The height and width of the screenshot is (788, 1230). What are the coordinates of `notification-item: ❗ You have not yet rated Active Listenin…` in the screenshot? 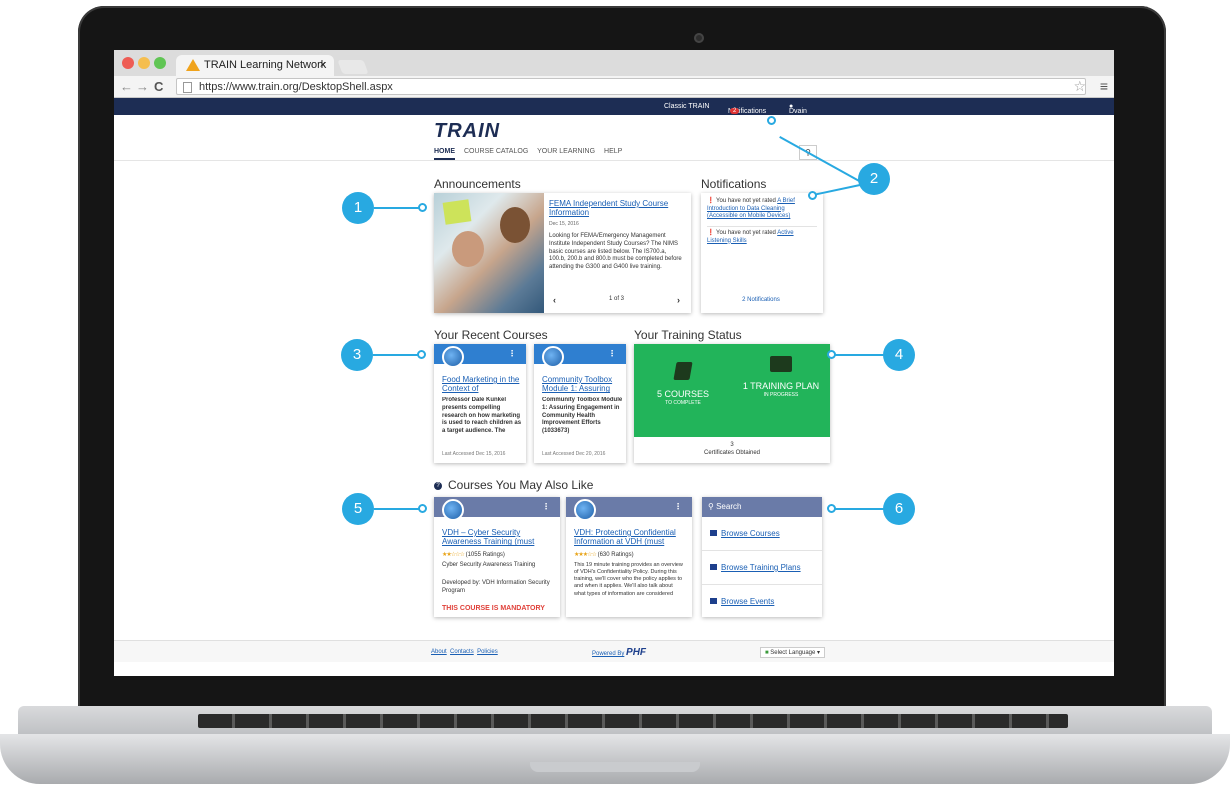 It's located at (762, 237).